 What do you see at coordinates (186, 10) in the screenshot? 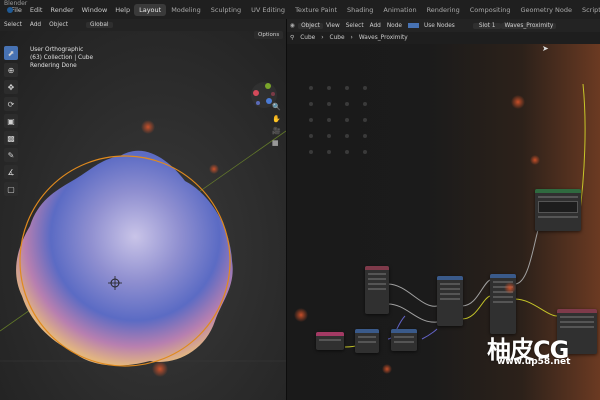
I see `workspace-tab-modeling: Modeling` at bounding box center [186, 10].